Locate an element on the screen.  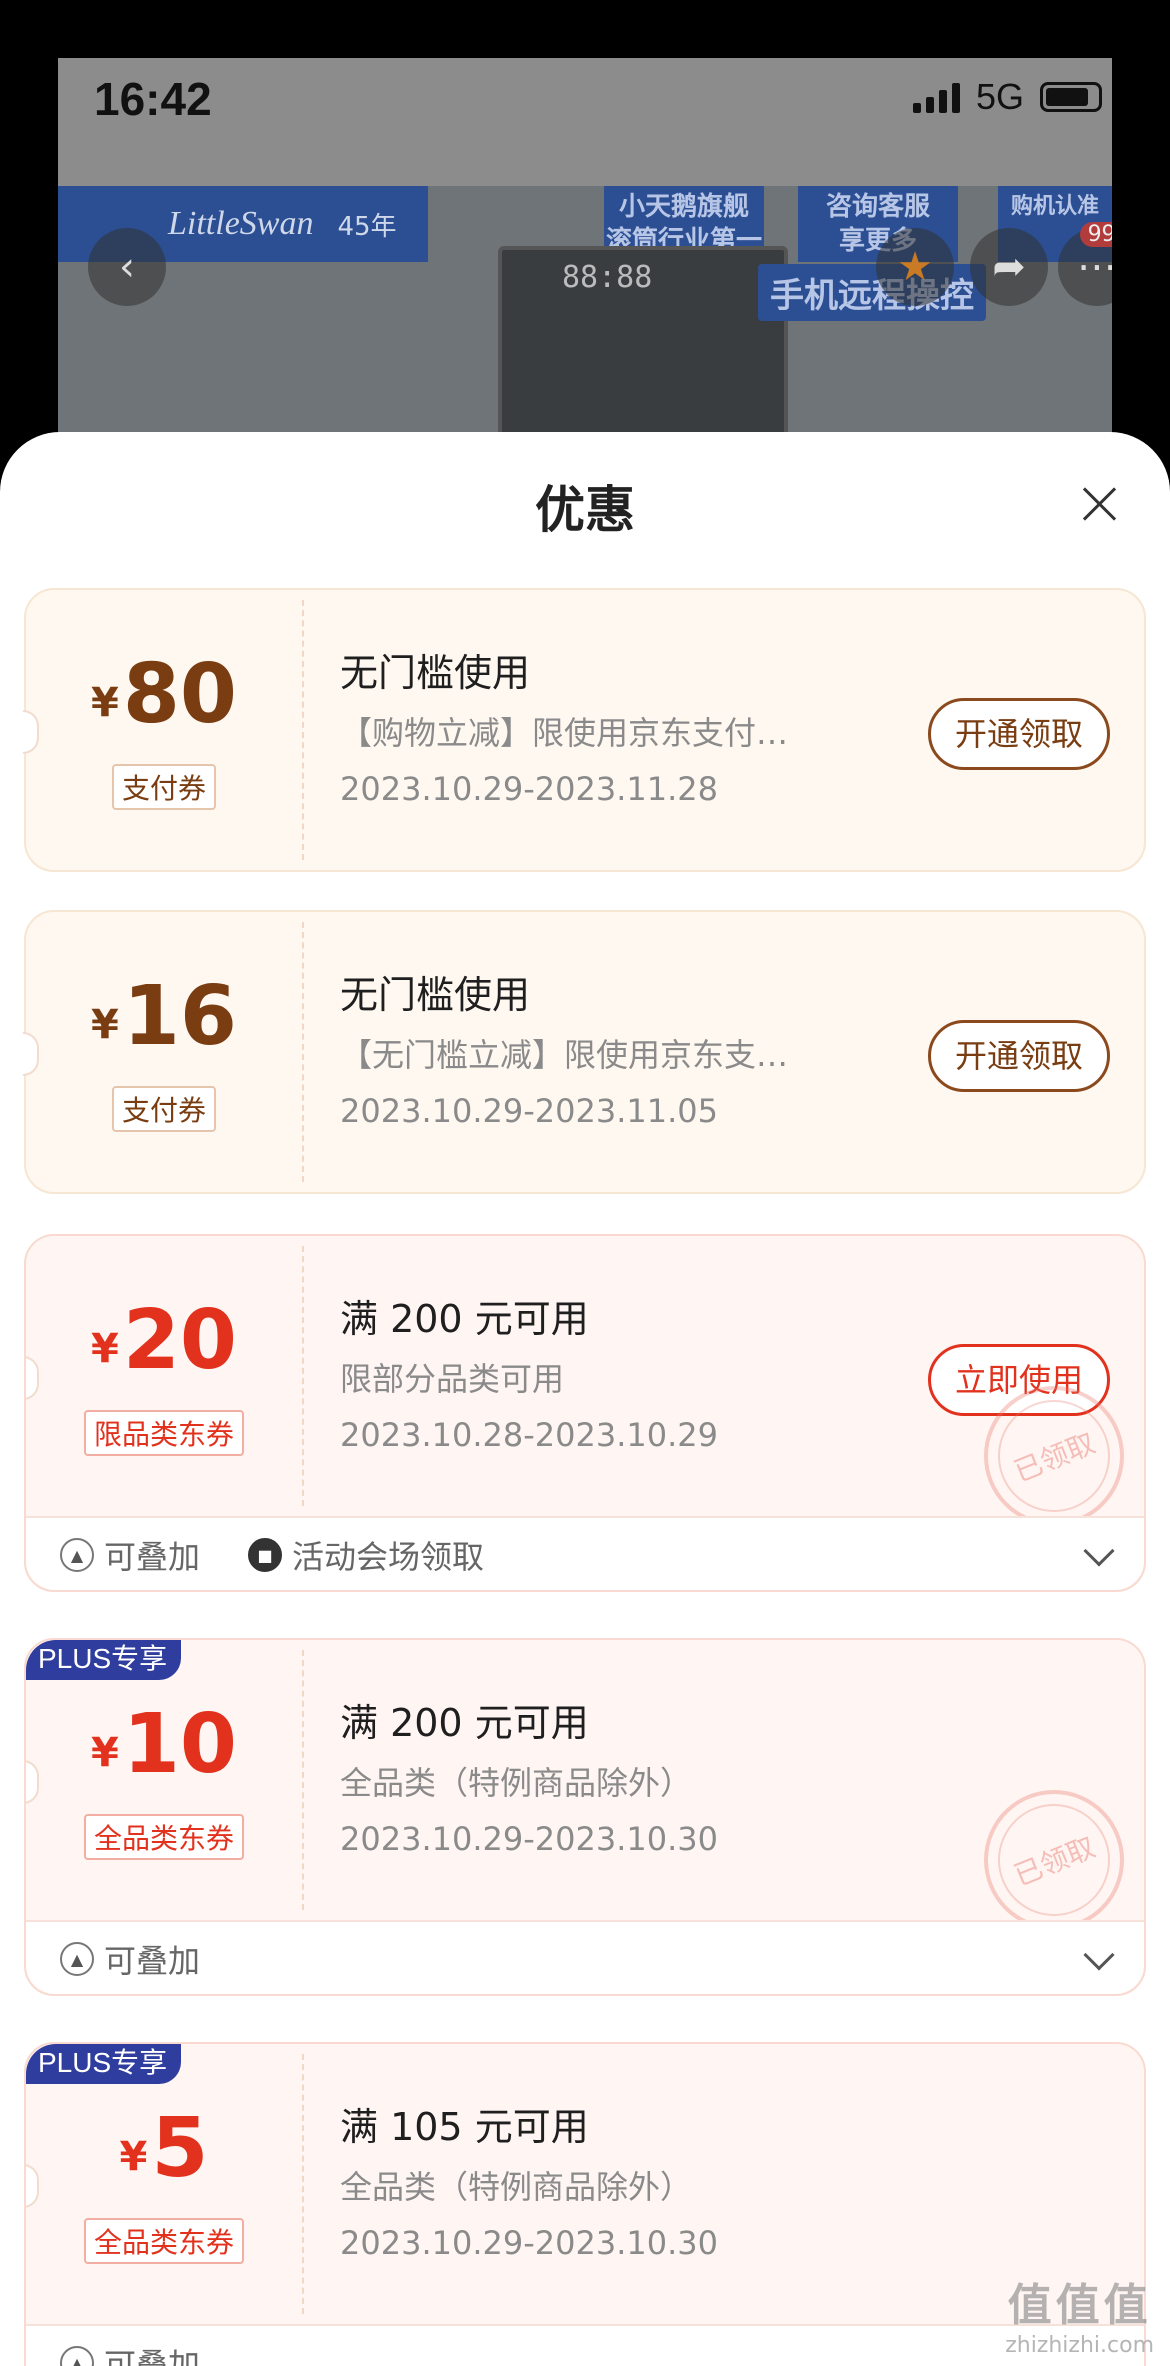
star-icon: ★ is located at coordinates (915, 267).